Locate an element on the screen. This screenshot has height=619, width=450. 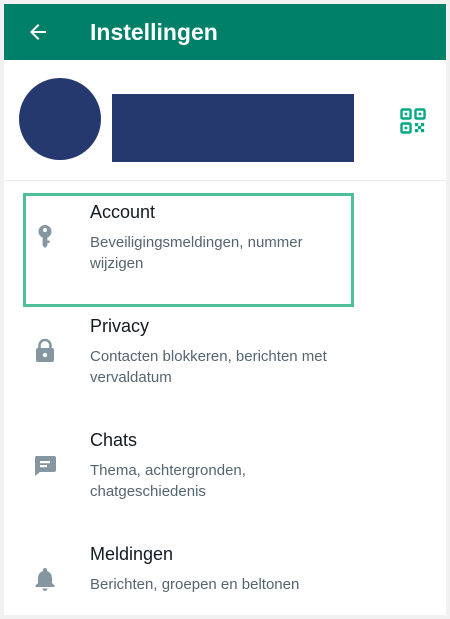
page-title: Instellingen is located at coordinates (154, 32).